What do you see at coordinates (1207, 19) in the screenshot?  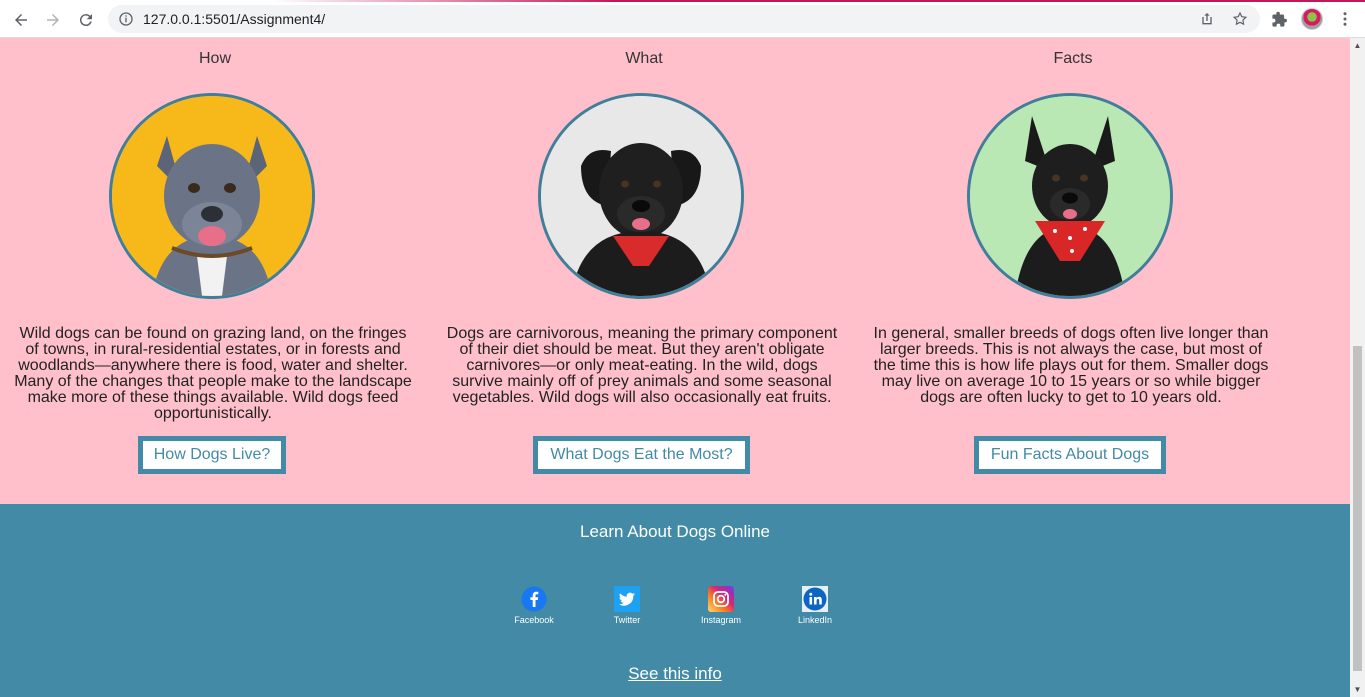 I see `share-icon` at bounding box center [1207, 19].